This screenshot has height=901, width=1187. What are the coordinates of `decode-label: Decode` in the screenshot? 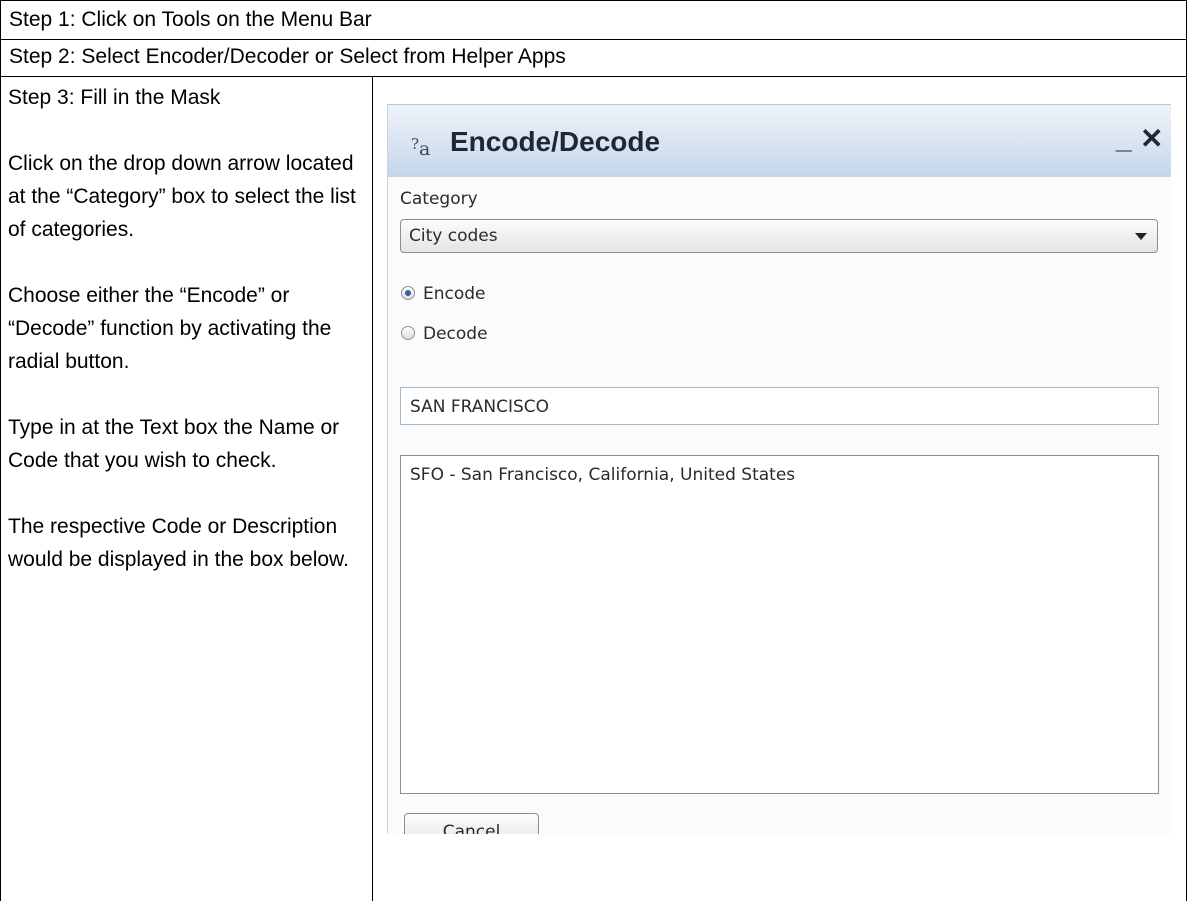 It's located at (455, 334).